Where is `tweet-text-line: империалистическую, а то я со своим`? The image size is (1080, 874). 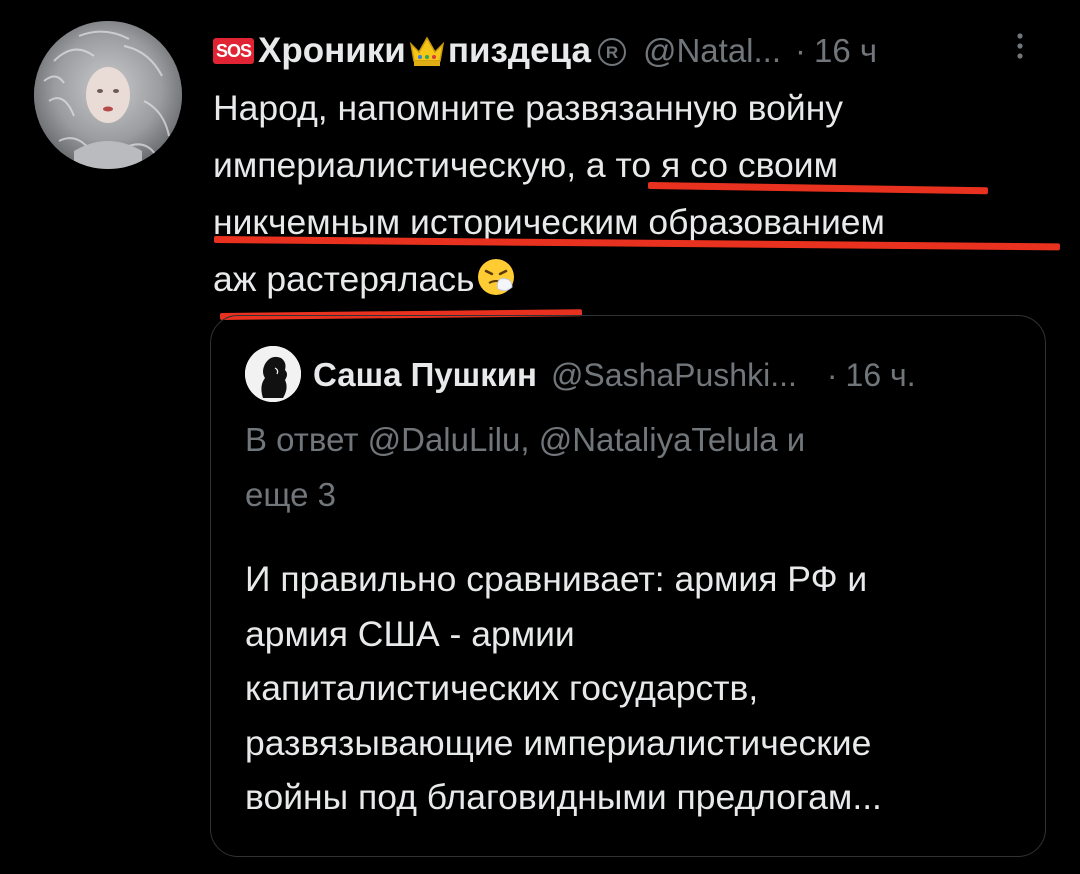 tweet-text-line: империалистическую, а то я со своим is located at coordinates (526, 165).